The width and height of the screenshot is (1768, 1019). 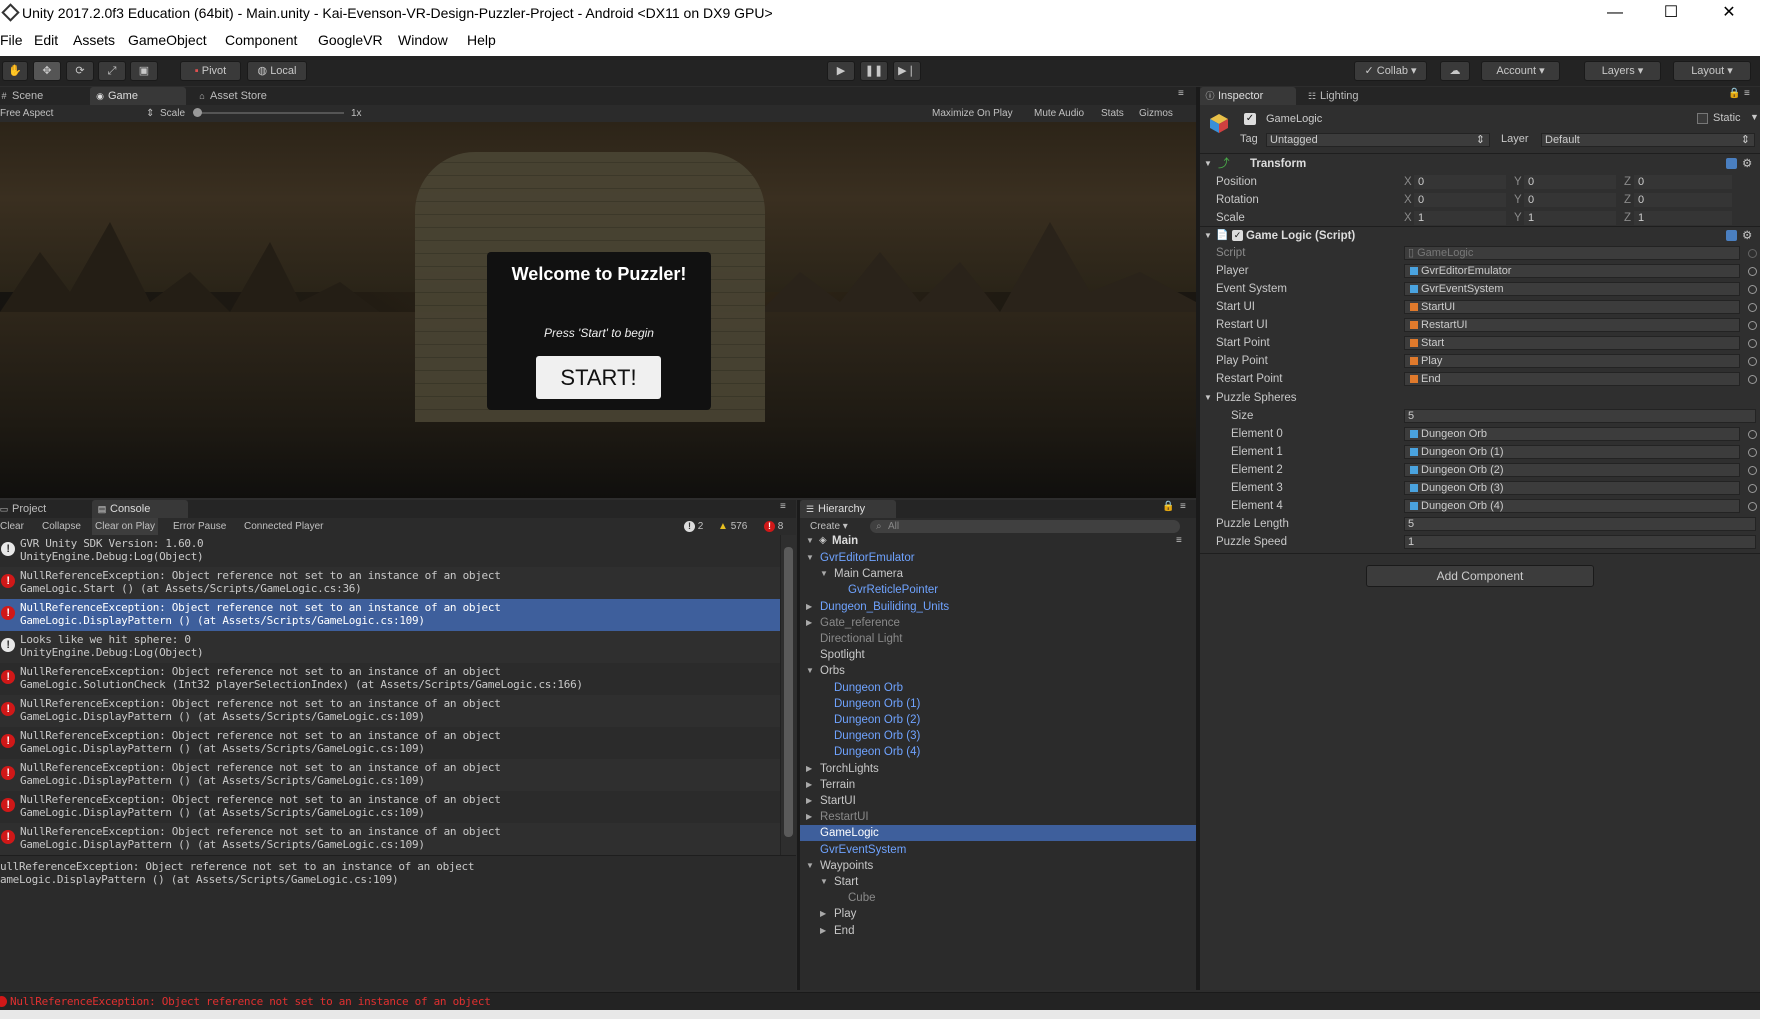 I want to click on menu-window: Window, so click(x=423, y=40).